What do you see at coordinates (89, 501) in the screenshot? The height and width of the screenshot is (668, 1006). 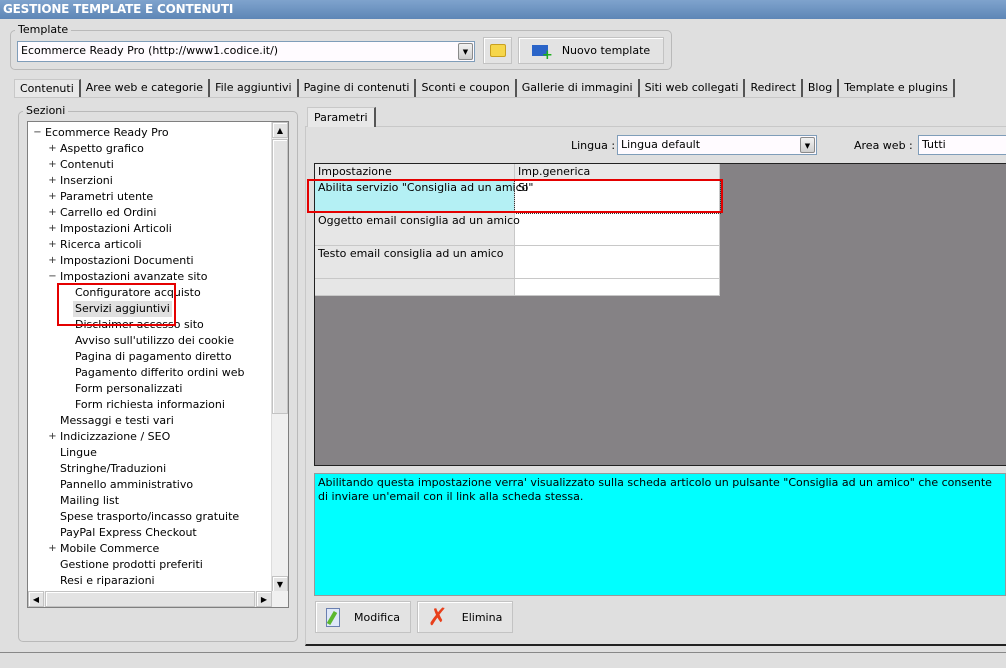 I see `tree-item: Mailing list` at bounding box center [89, 501].